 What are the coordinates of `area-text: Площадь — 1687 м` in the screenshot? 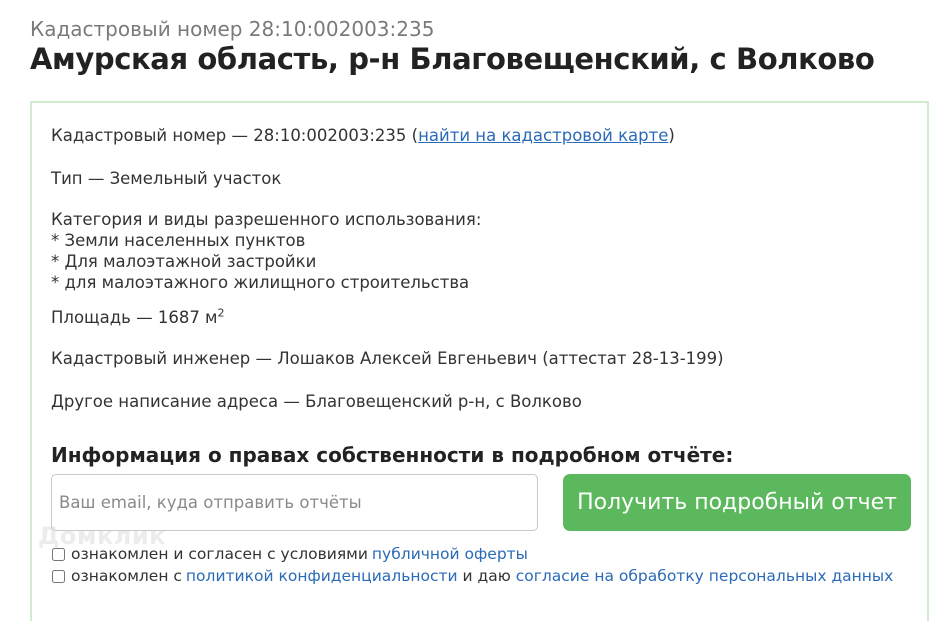 It's located at (134, 317).